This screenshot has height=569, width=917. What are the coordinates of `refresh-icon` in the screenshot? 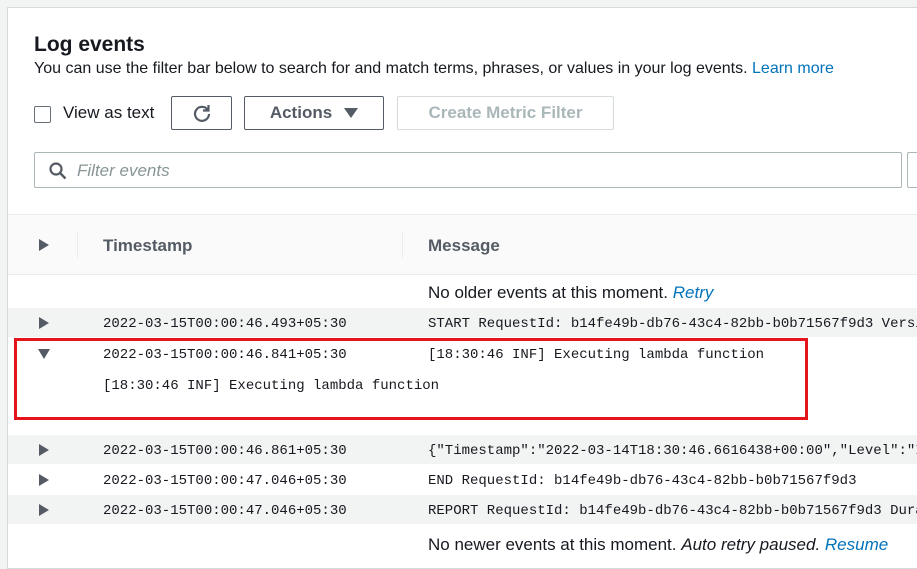 It's located at (201, 113).